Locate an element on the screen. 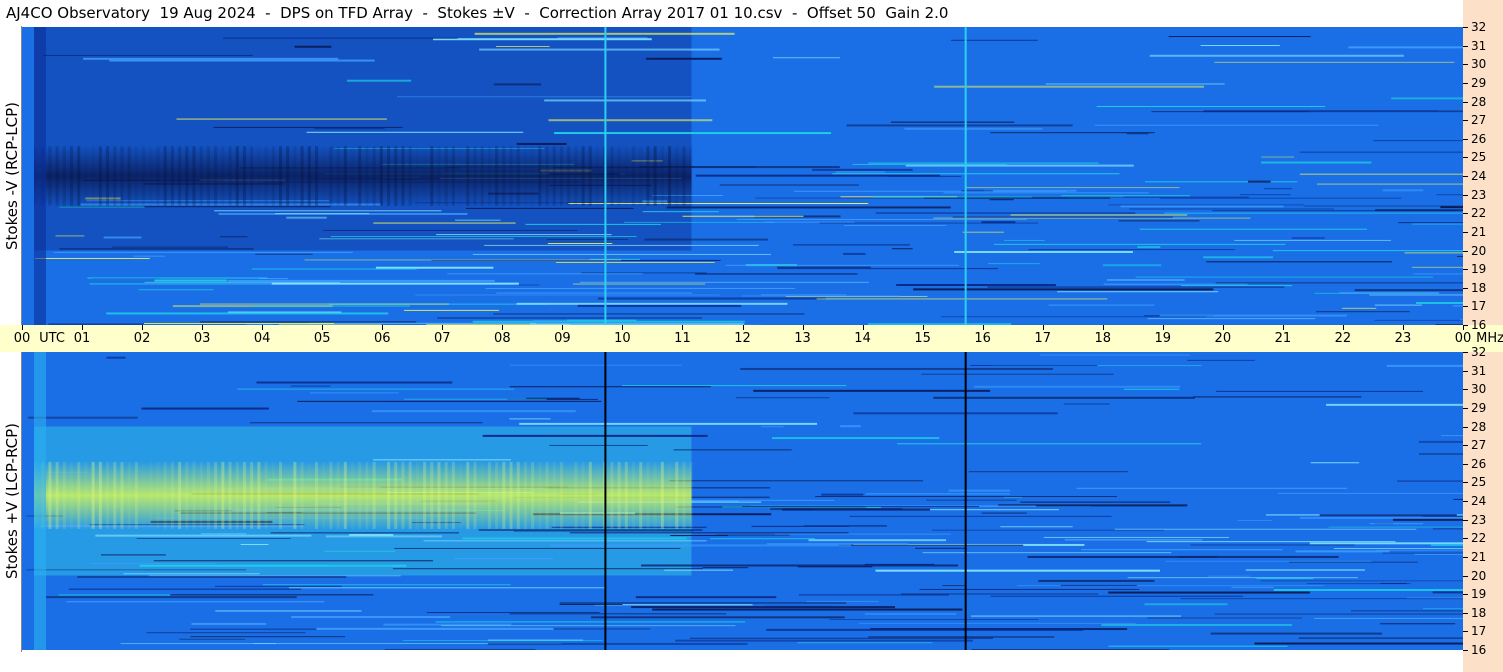 This screenshot has height=672, width=1503. time-tick-label: 10 is located at coordinates (622, 338).